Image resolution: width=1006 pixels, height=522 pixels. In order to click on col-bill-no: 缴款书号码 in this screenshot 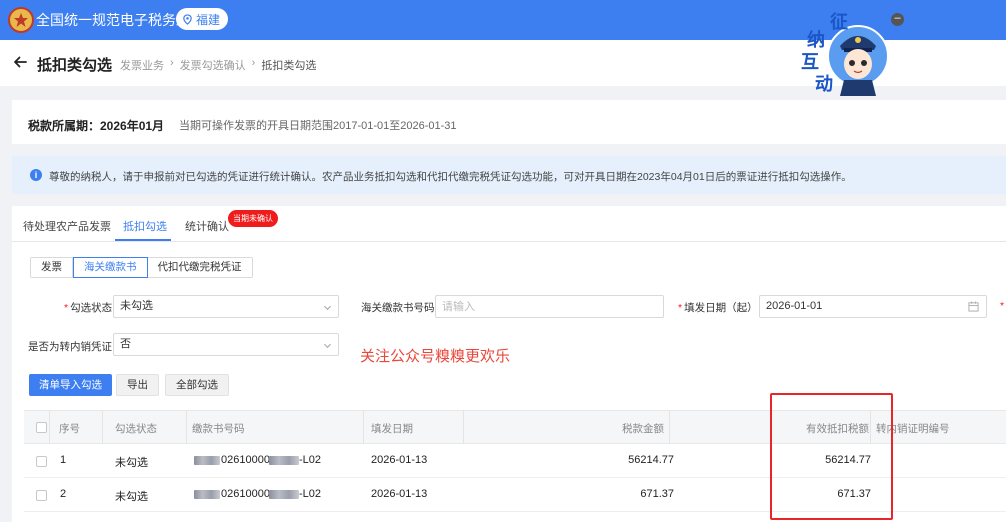, I will do `click(218, 429)`.